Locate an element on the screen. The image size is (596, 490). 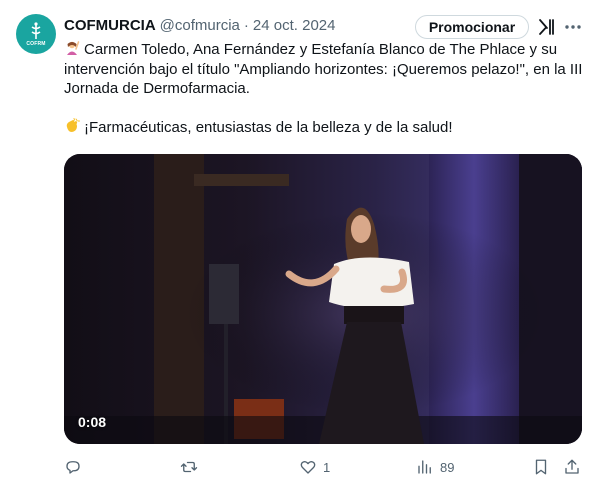
retweet-button is located at coordinates (192, 467).